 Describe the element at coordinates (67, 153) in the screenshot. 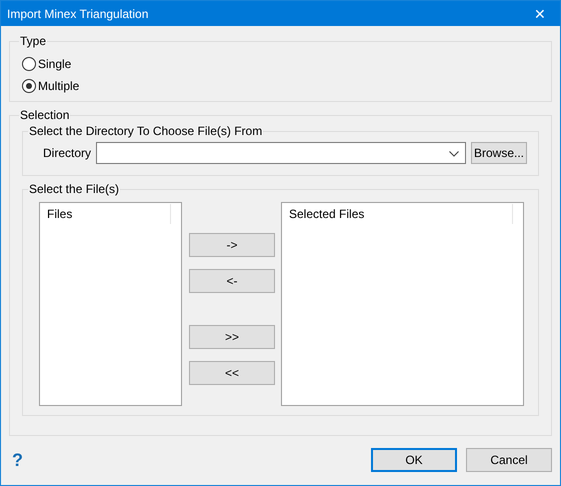

I see `directory-label: Directory` at that location.